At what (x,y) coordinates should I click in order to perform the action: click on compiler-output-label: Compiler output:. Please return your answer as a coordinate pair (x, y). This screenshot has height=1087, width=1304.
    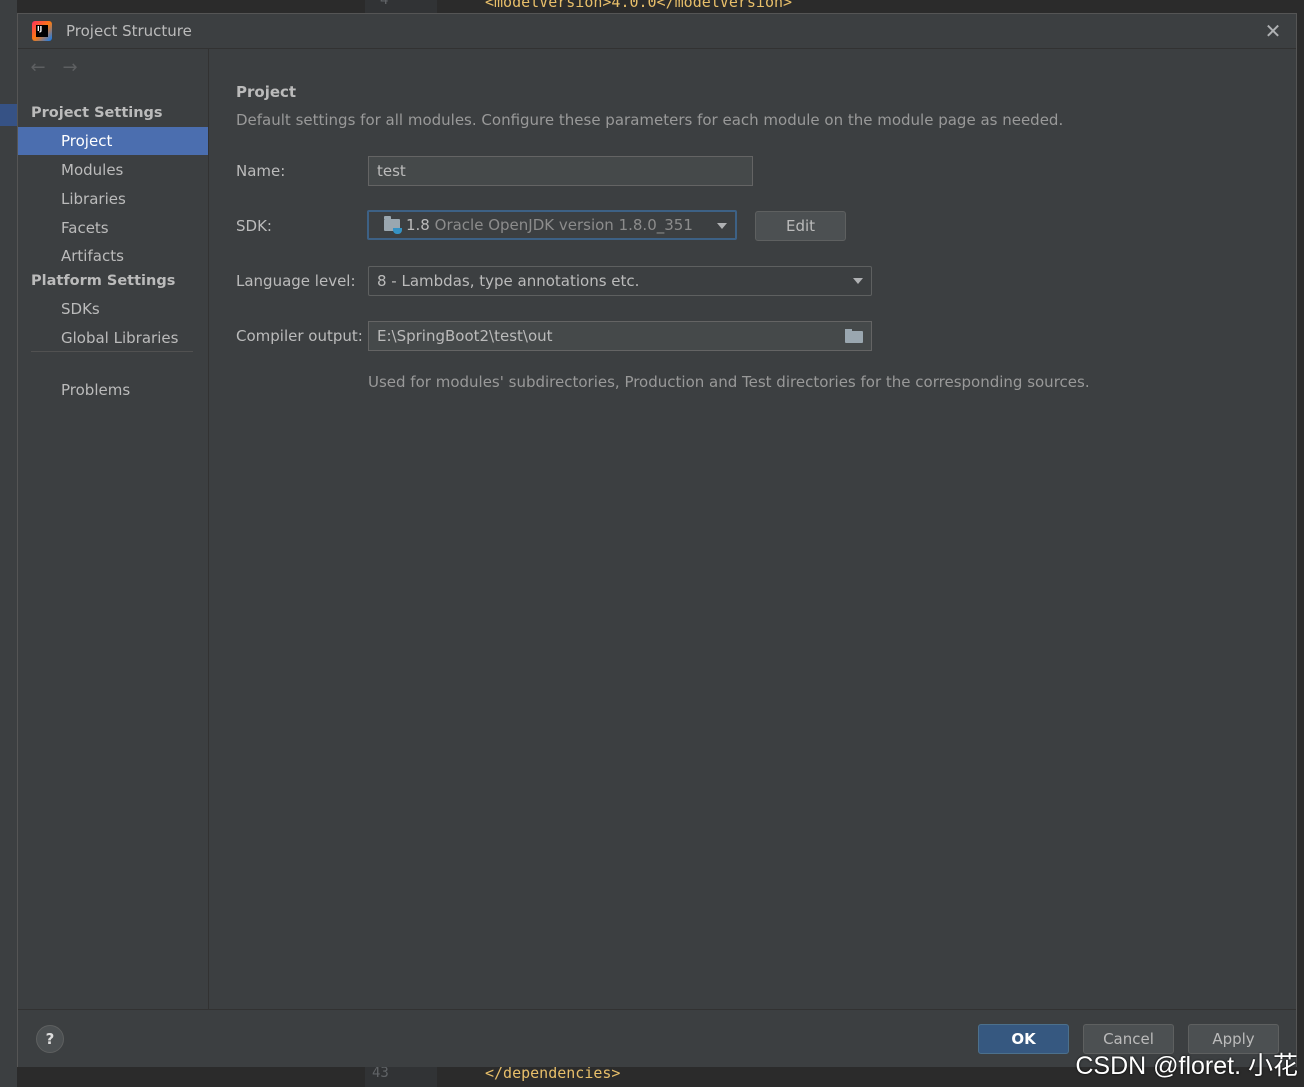
    Looking at the image, I should click on (299, 336).